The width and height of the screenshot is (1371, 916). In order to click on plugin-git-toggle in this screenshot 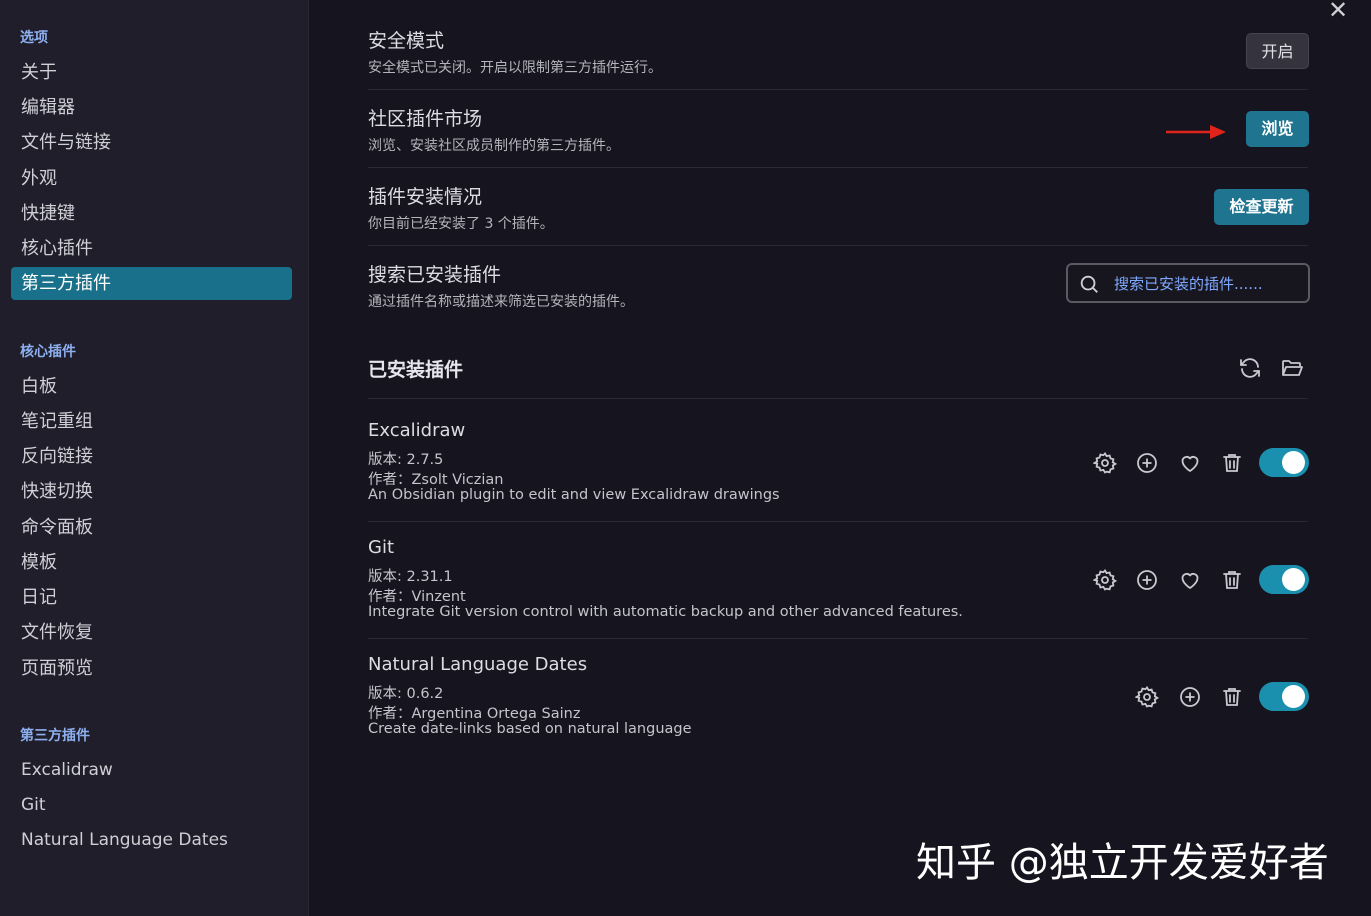, I will do `click(1284, 579)`.